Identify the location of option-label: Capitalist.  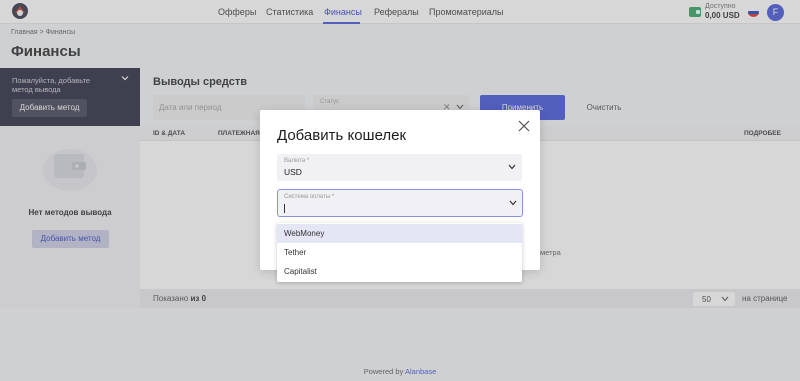
(300, 271).